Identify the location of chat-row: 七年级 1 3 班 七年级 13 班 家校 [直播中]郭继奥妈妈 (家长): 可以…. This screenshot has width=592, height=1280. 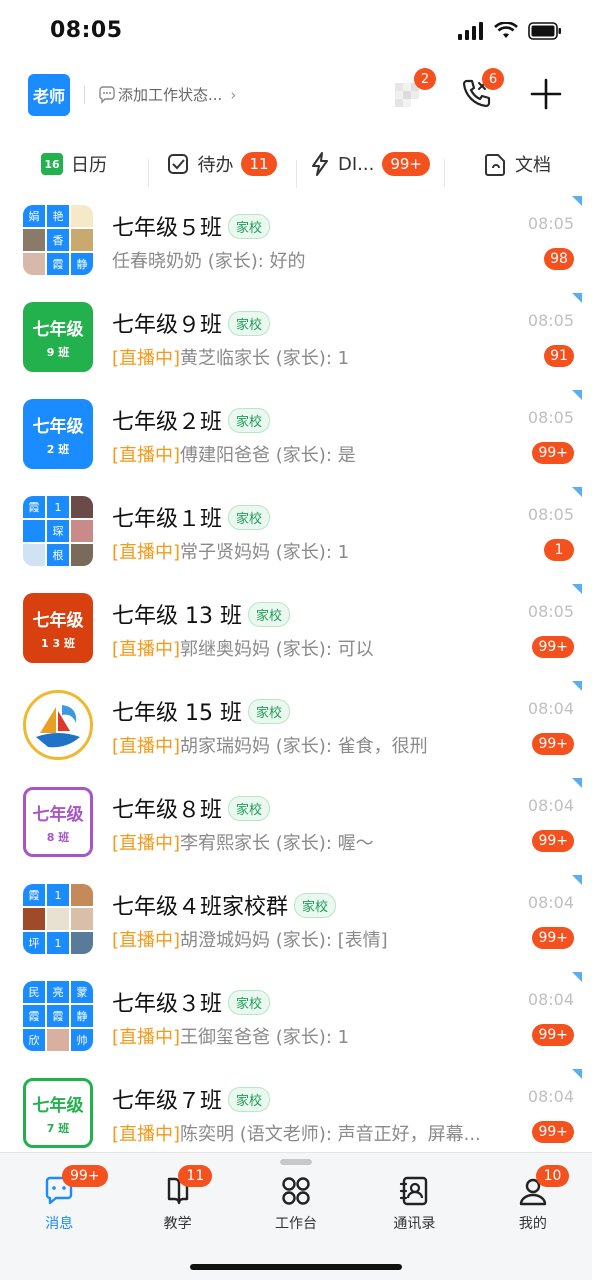
(296, 634).